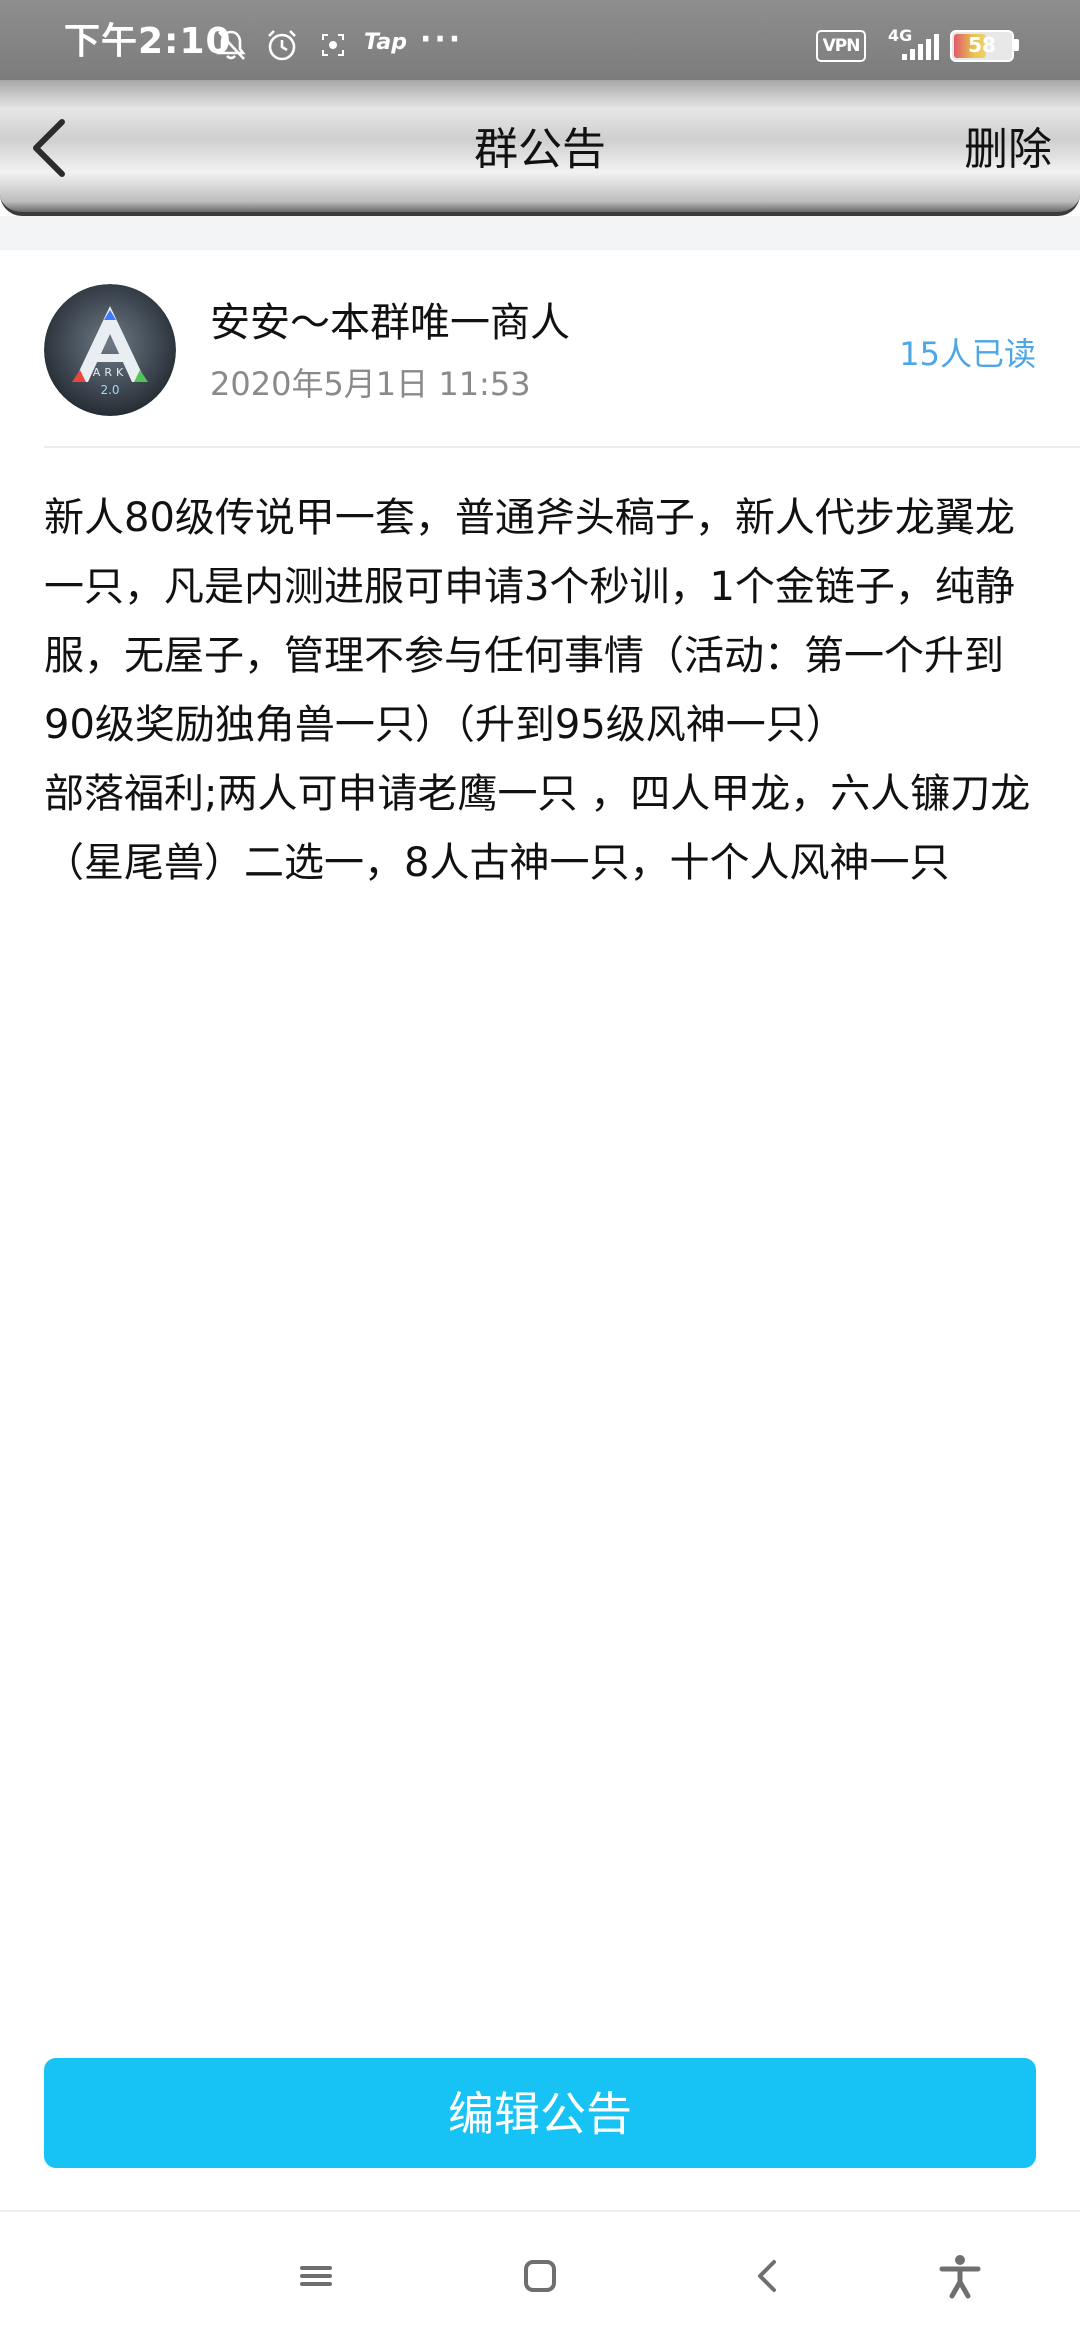 The width and height of the screenshot is (1080, 2340). What do you see at coordinates (768, 2276) in the screenshot?
I see `back-chevron-icon` at bounding box center [768, 2276].